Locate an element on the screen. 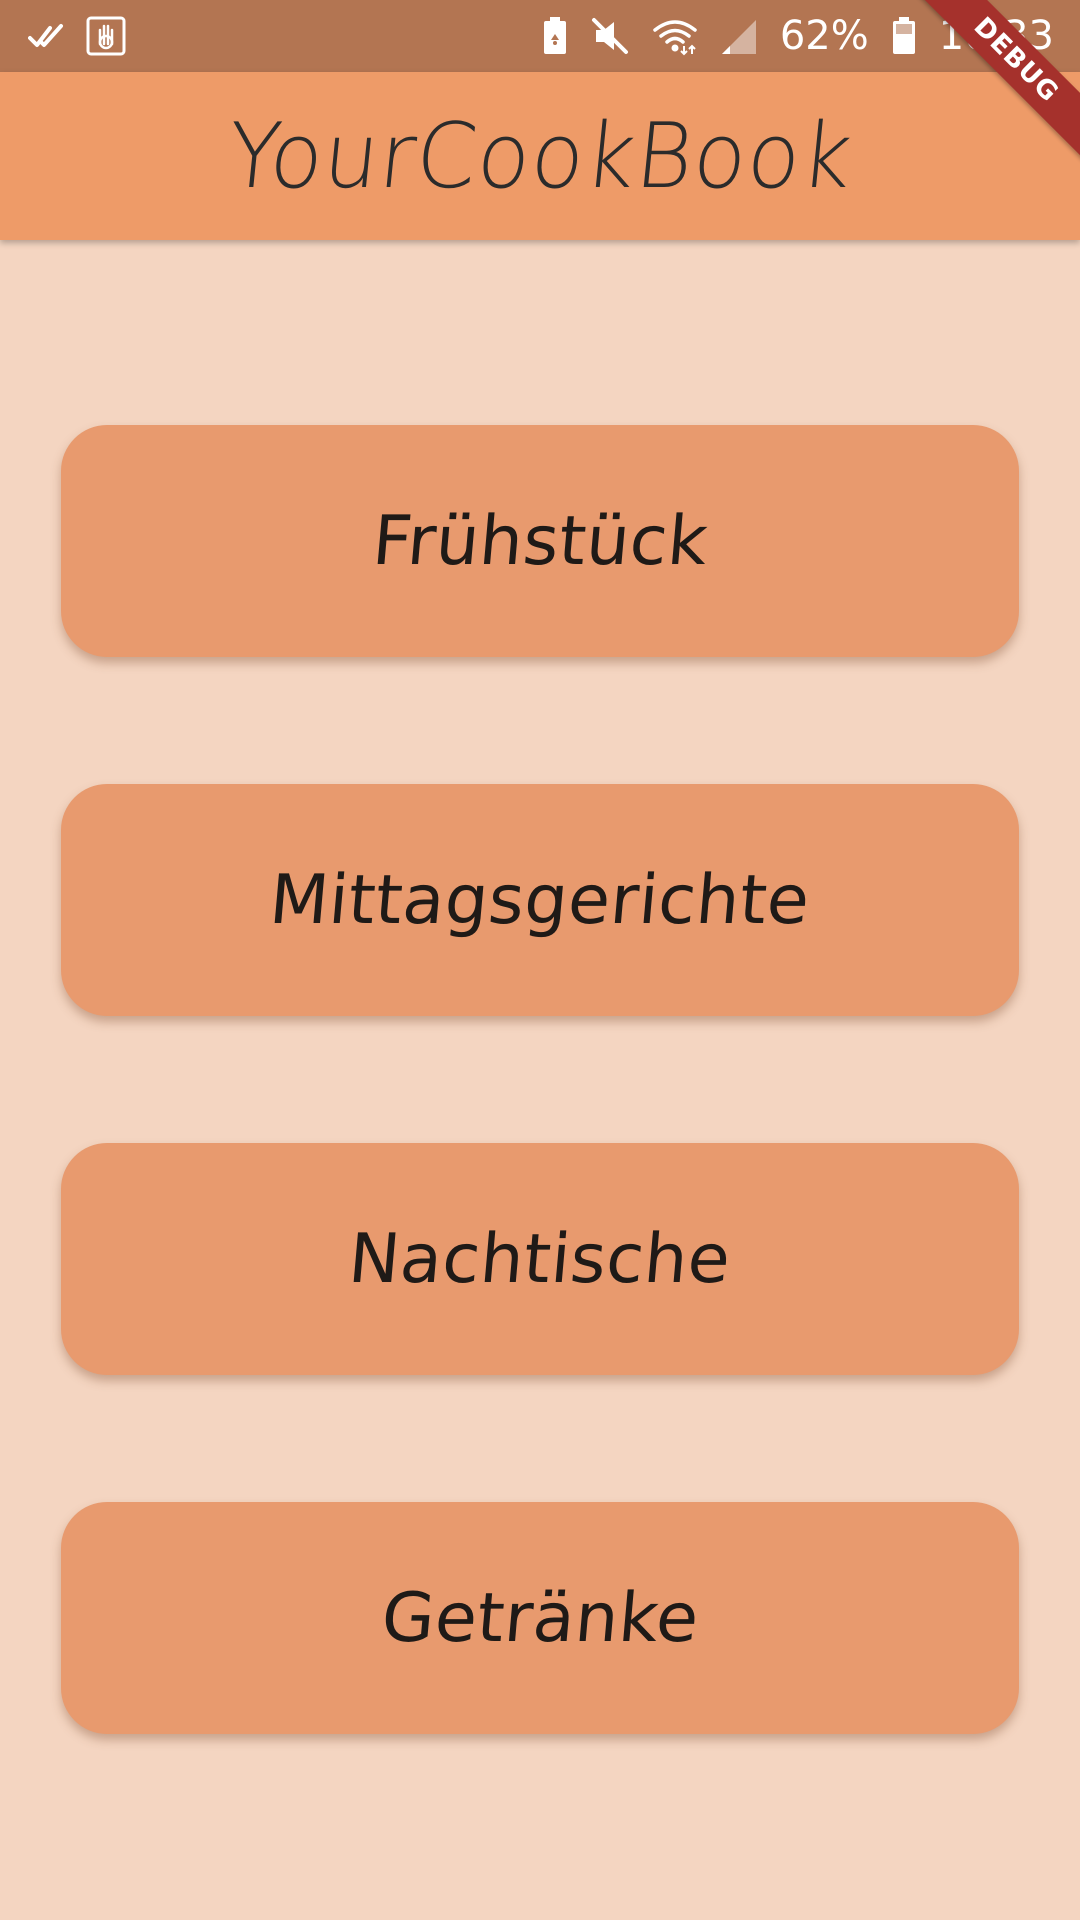  category-label: Frühstück is located at coordinates (540, 541).